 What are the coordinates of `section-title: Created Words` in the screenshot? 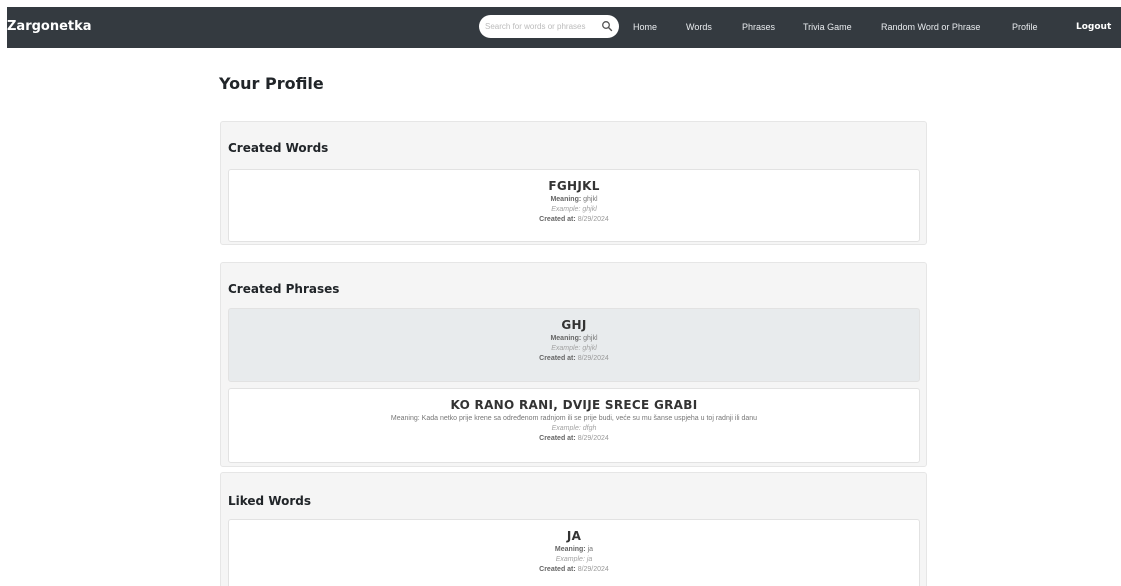 It's located at (278, 148).